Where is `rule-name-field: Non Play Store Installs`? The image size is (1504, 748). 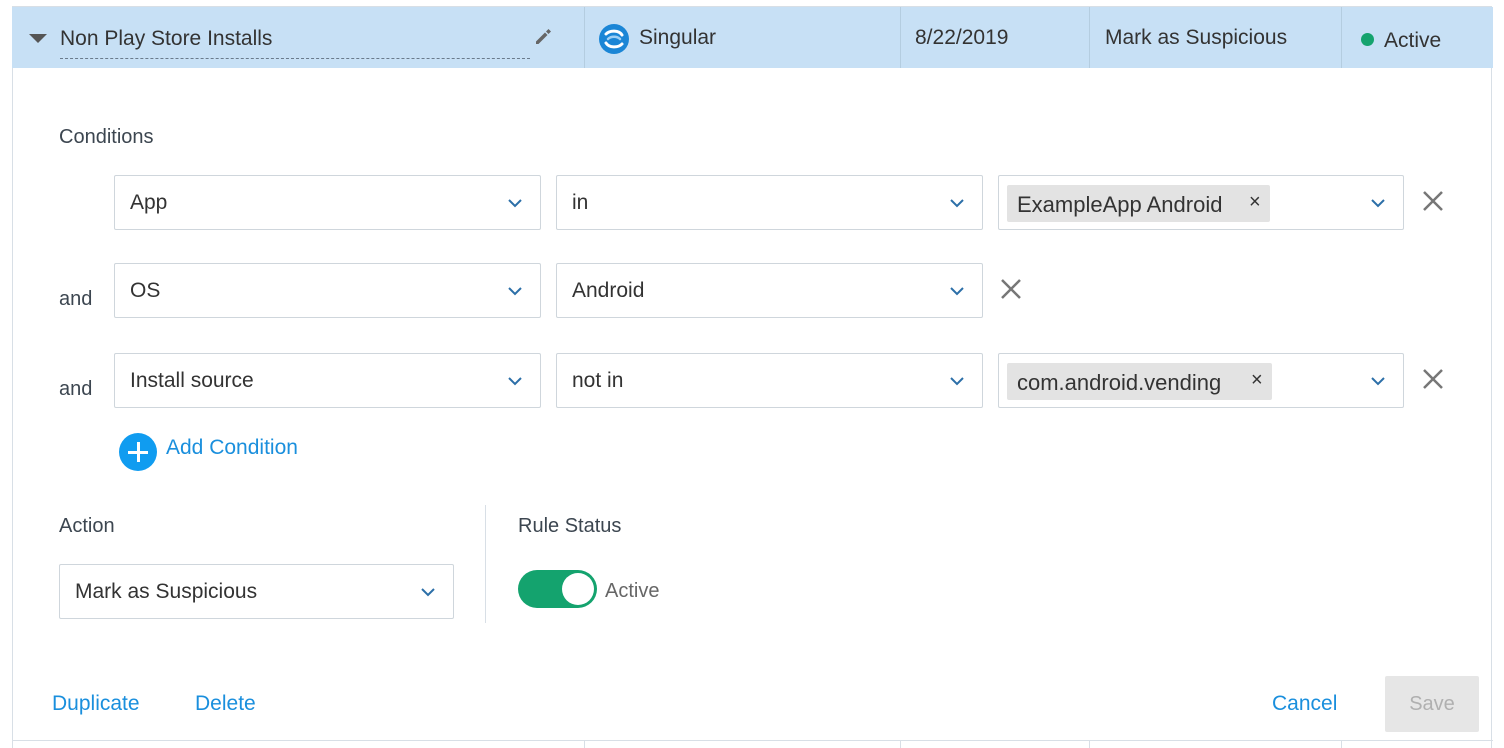
rule-name-field: Non Play Store Installs is located at coordinates (295, 40).